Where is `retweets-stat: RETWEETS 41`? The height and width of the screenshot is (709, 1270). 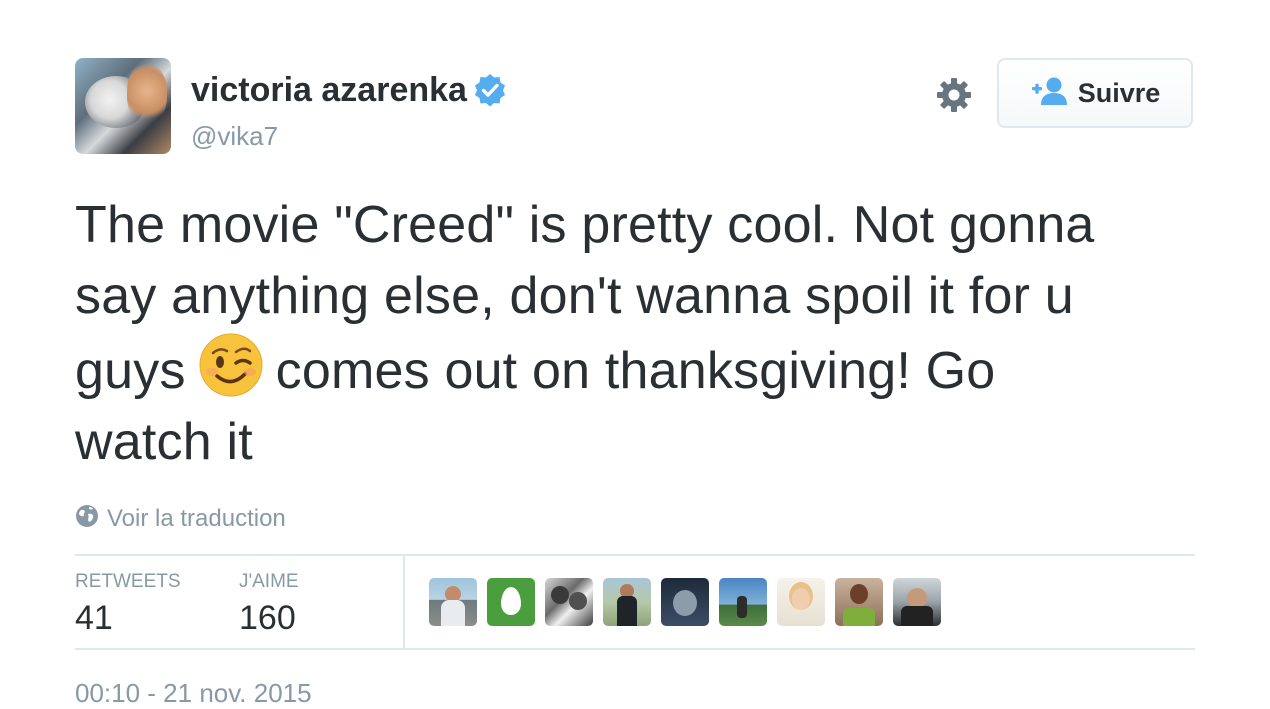 retweets-stat: RETWEETS 41 is located at coordinates (128, 604).